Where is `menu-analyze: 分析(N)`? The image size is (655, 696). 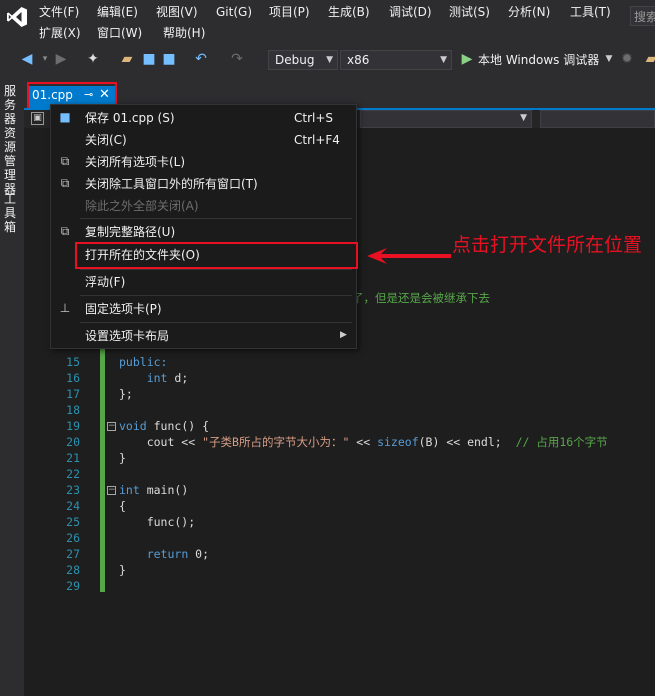
menu-analyze: 分析(N) is located at coordinates (529, 12).